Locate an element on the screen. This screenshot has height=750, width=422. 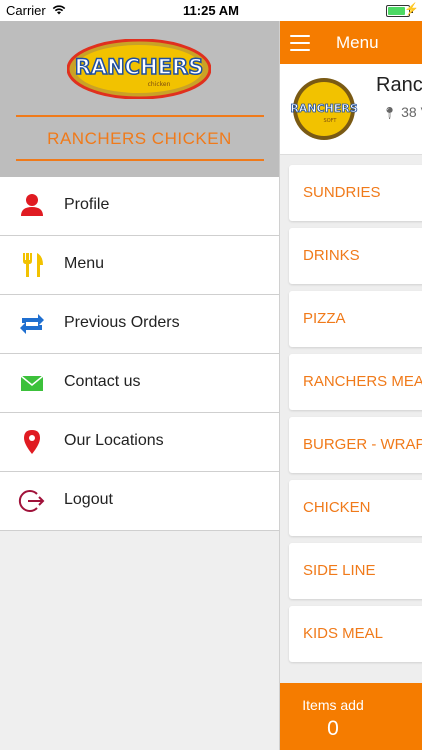
fork-knife-icon is located at coordinates (33, 265).